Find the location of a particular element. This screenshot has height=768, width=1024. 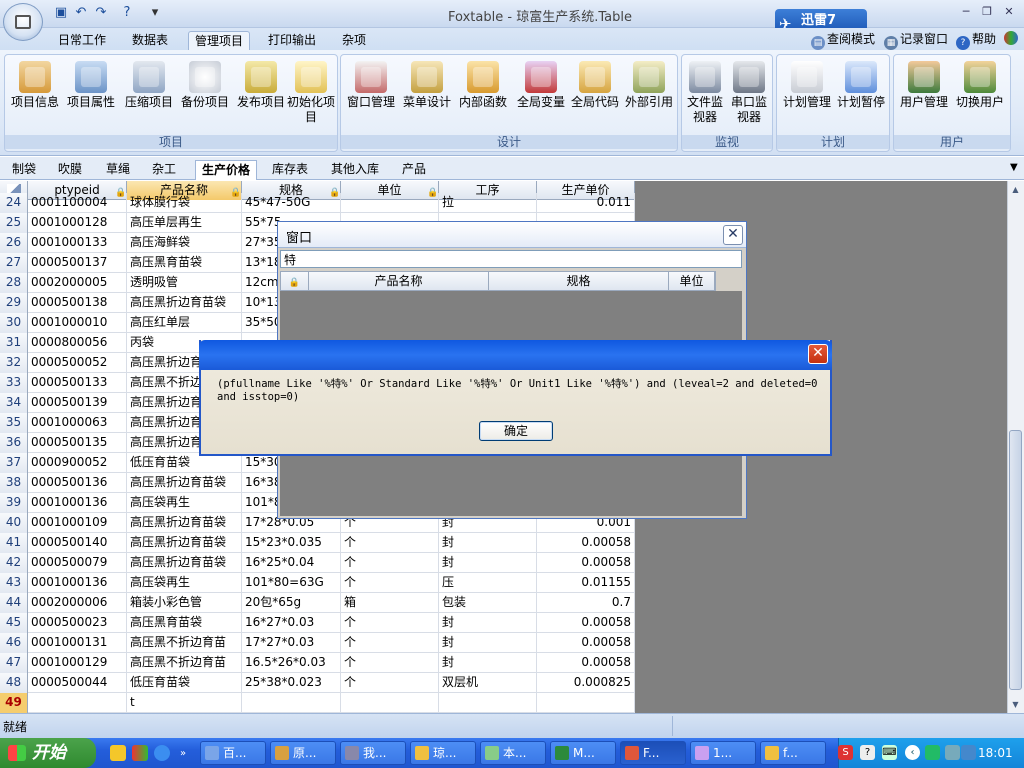

minimize-button: ─ is located at coordinates (966, 12).